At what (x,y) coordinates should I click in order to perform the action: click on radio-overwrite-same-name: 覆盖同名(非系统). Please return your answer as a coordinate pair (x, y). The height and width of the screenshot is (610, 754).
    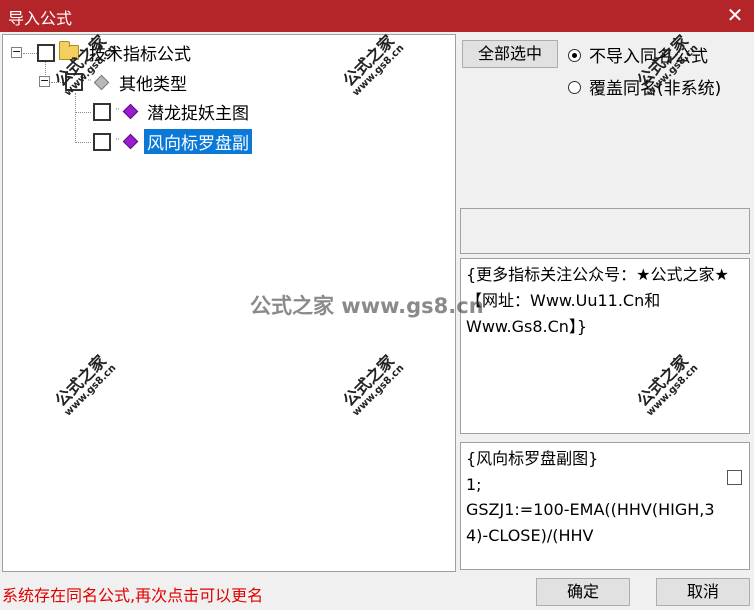
    Looking at the image, I should click on (645, 86).